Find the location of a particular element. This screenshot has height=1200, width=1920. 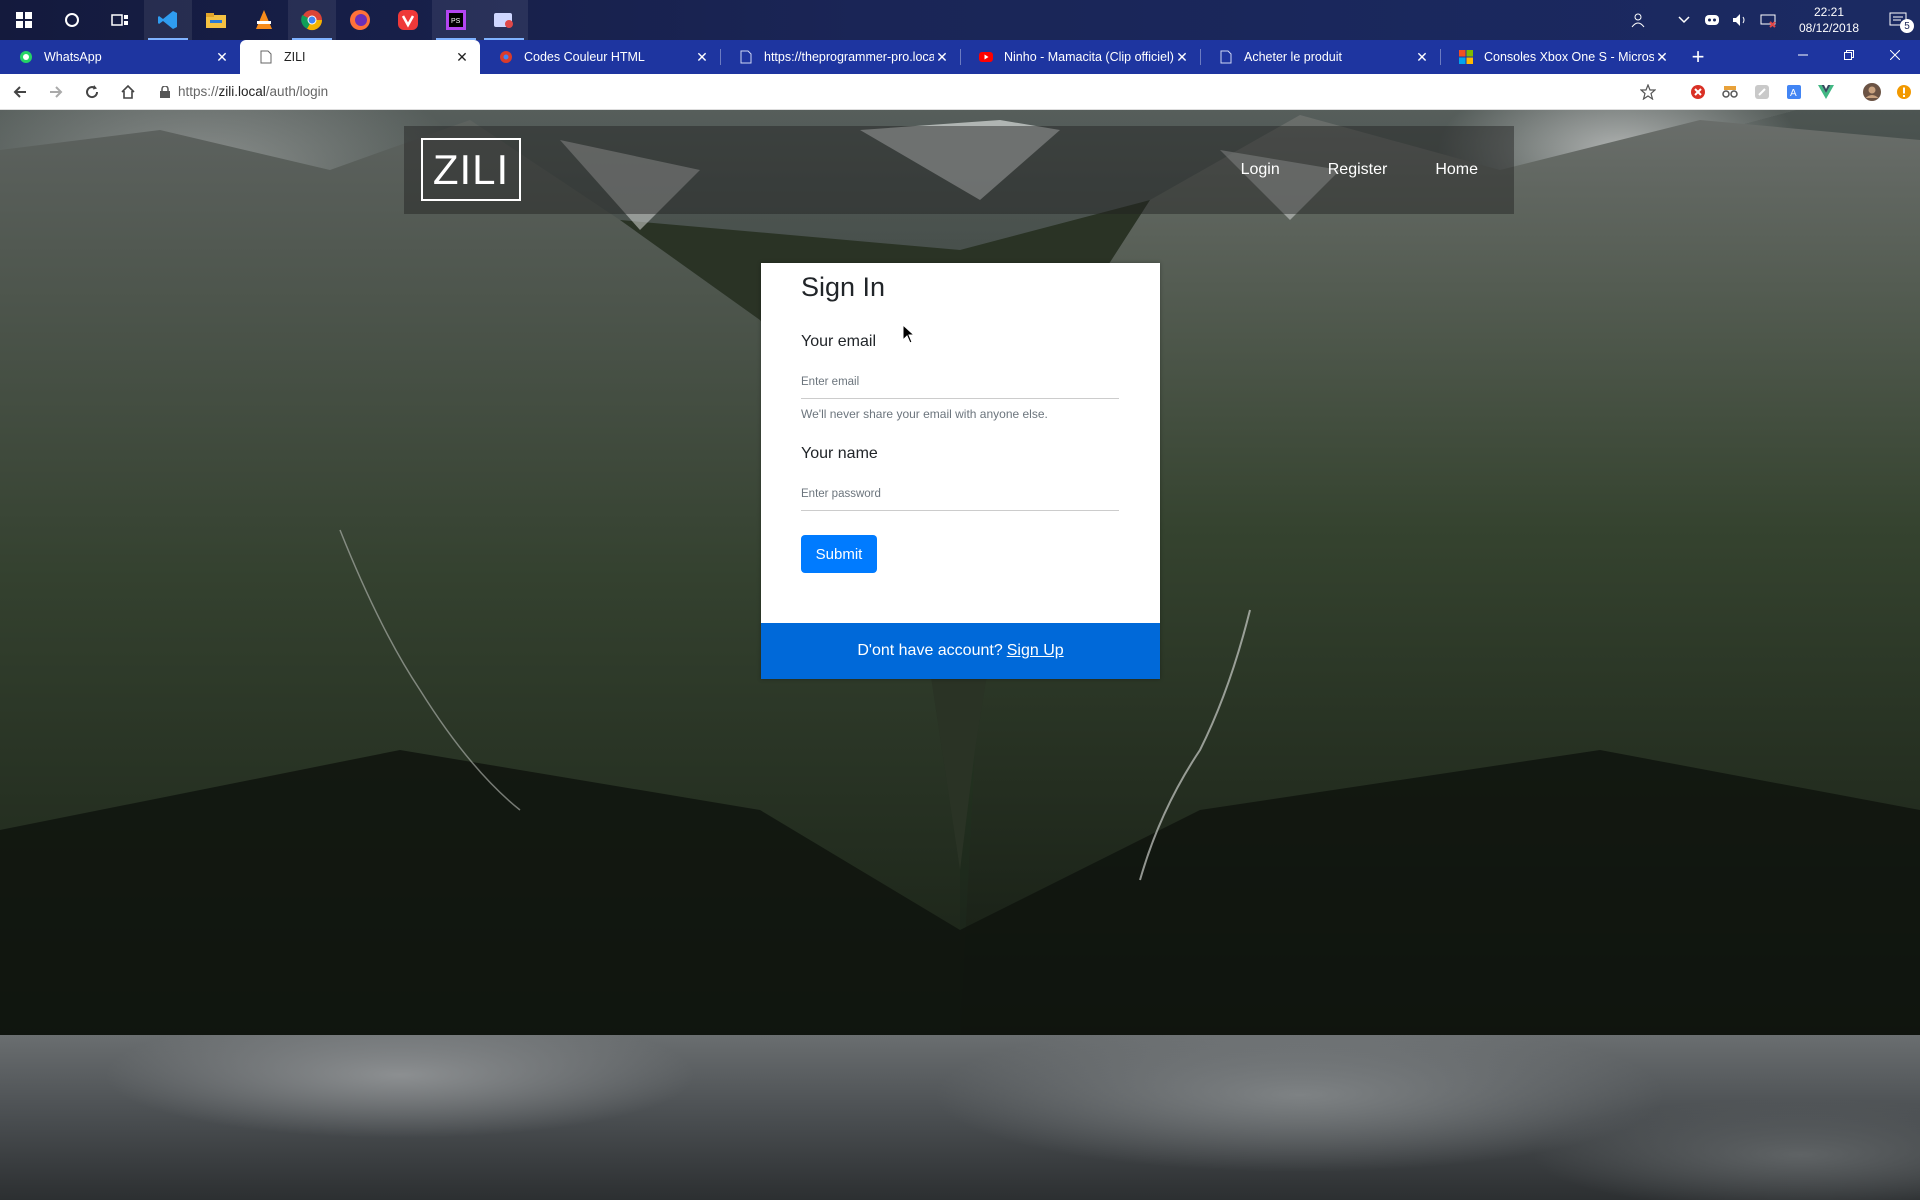

profile-avatar is located at coordinates (1872, 92).